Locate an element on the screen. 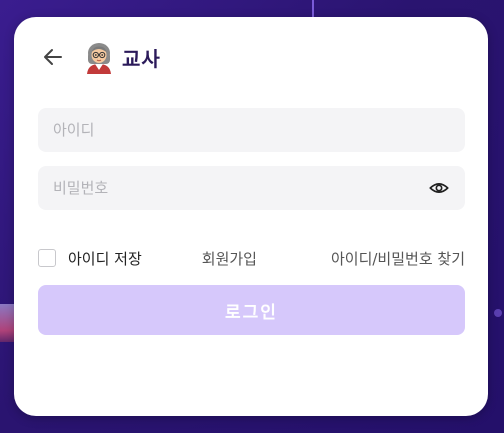 This screenshot has height=433, width=504. password-field is located at coordinates (251, 188).